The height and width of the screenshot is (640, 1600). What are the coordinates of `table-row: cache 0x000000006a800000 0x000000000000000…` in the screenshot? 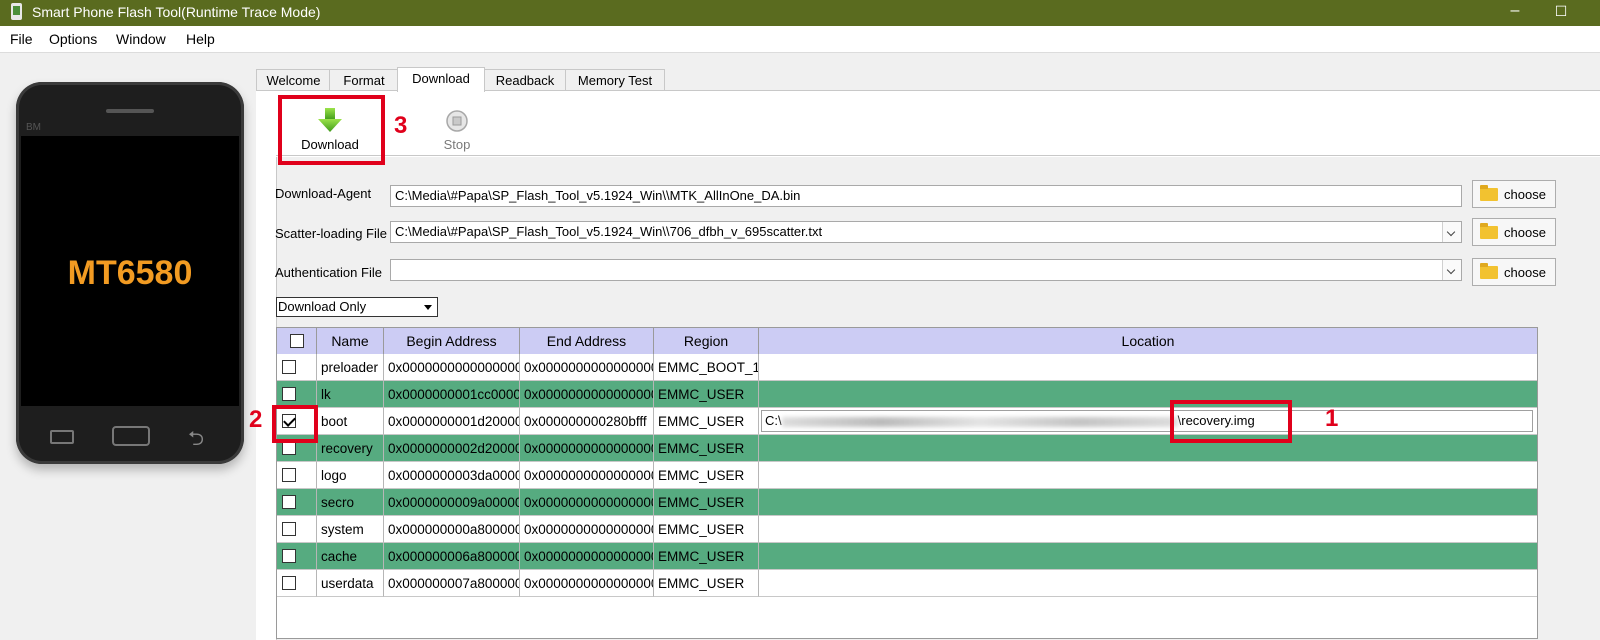 It's located at (907, 556).